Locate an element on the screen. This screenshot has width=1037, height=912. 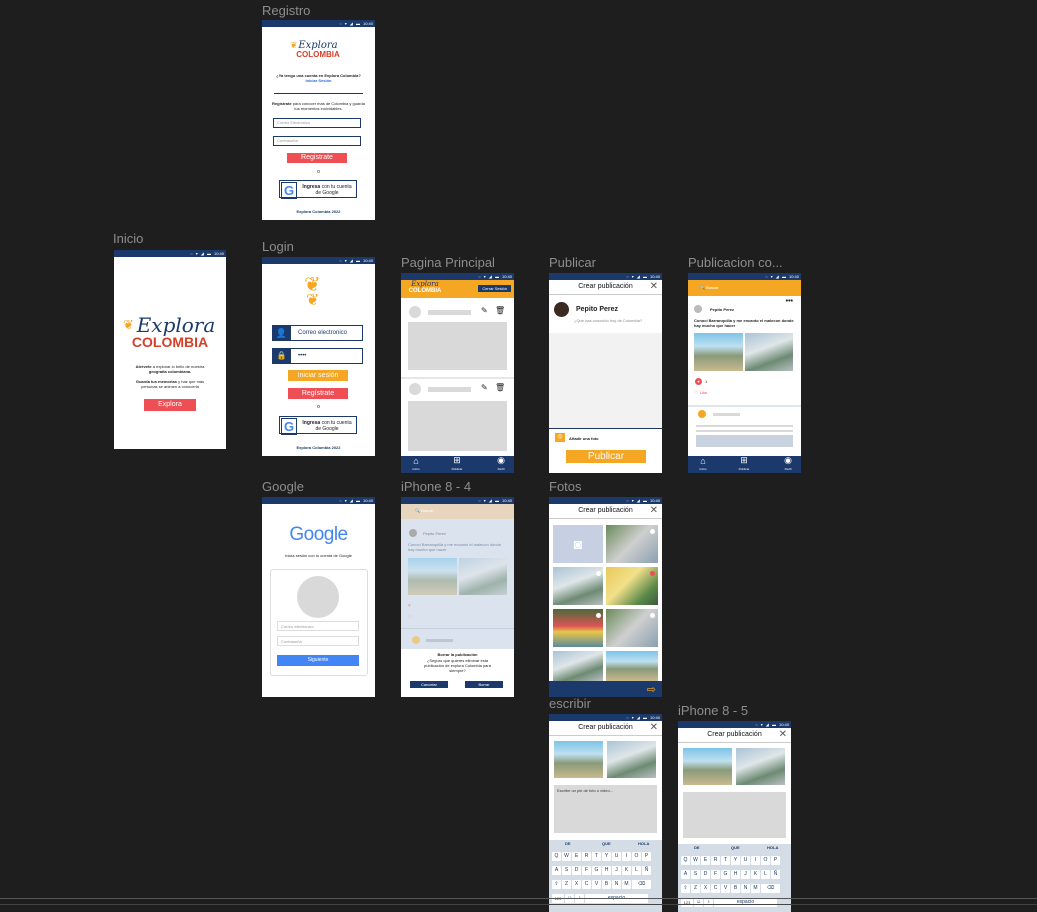
like-button: ♡ Like is located at coordinates (700, 393).